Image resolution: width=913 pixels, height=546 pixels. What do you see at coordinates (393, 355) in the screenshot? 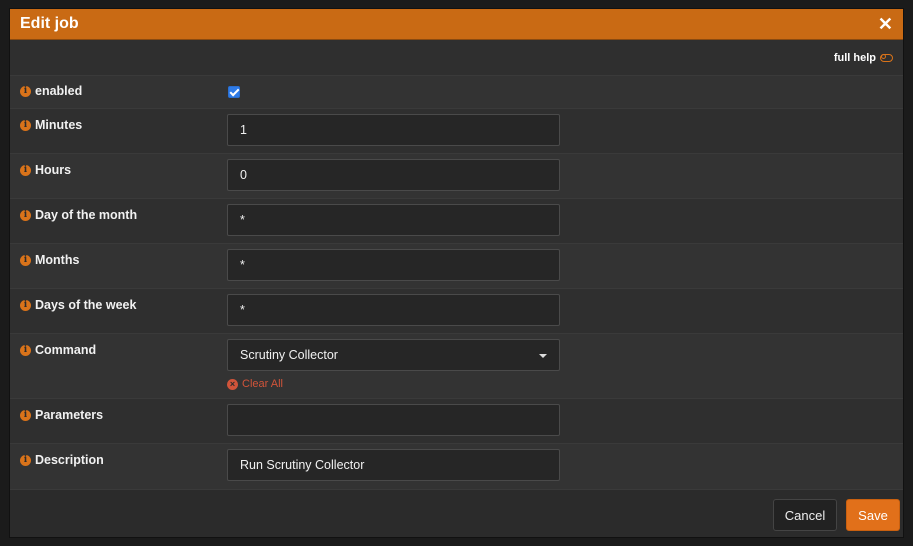
I see `command-select: Scrutiny Collector` at bounding box center [393, 355].